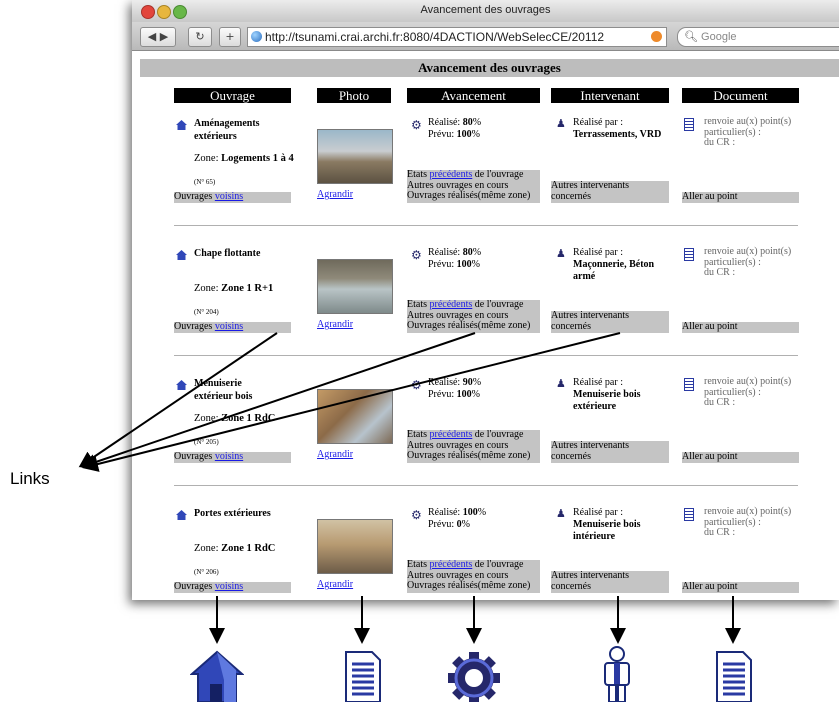 The image size is (839, 702). Describe the element at coordinates (464, 264) in the screenshot. I see `prevu-value: 100` at that location.